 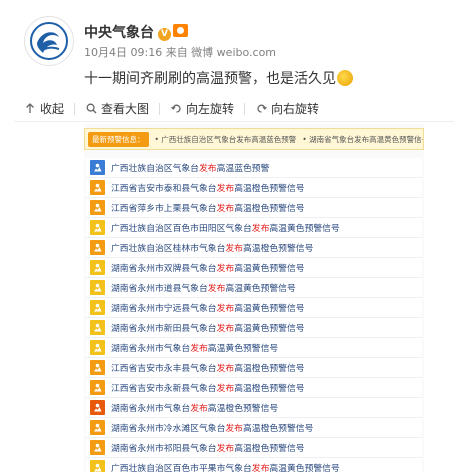 I want to click on alert-row: 江西省吉安市永新县气象台 发布 高温橙色预警信号, so click(x=254, y=388).